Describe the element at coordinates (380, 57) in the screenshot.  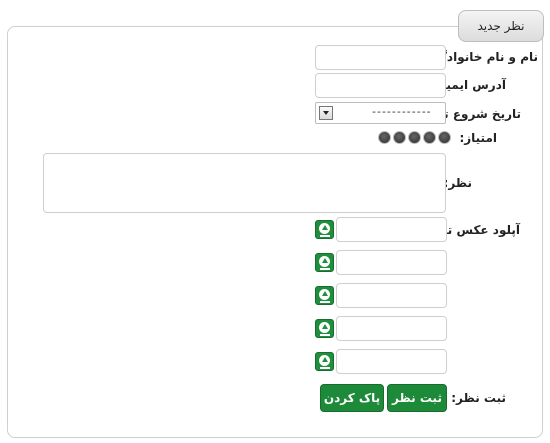
I see `full-name-input` at that location.